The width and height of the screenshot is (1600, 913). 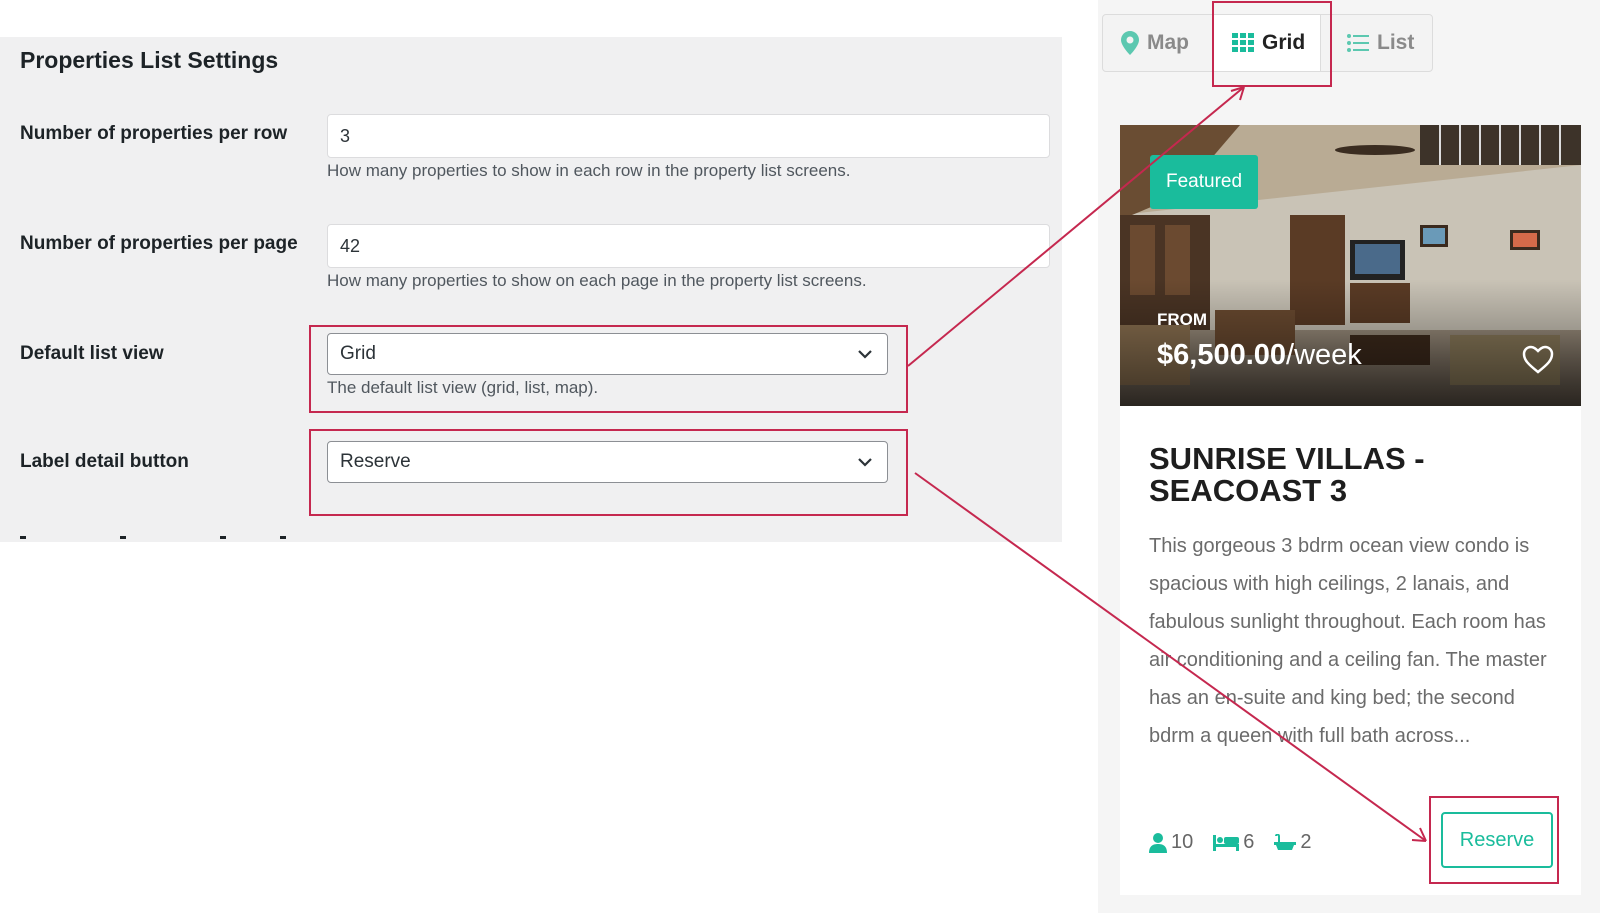 What do you see at coordinates (1158, 842) in the screenshot?
I see `user-icon` at bounding box center [1158, 842].